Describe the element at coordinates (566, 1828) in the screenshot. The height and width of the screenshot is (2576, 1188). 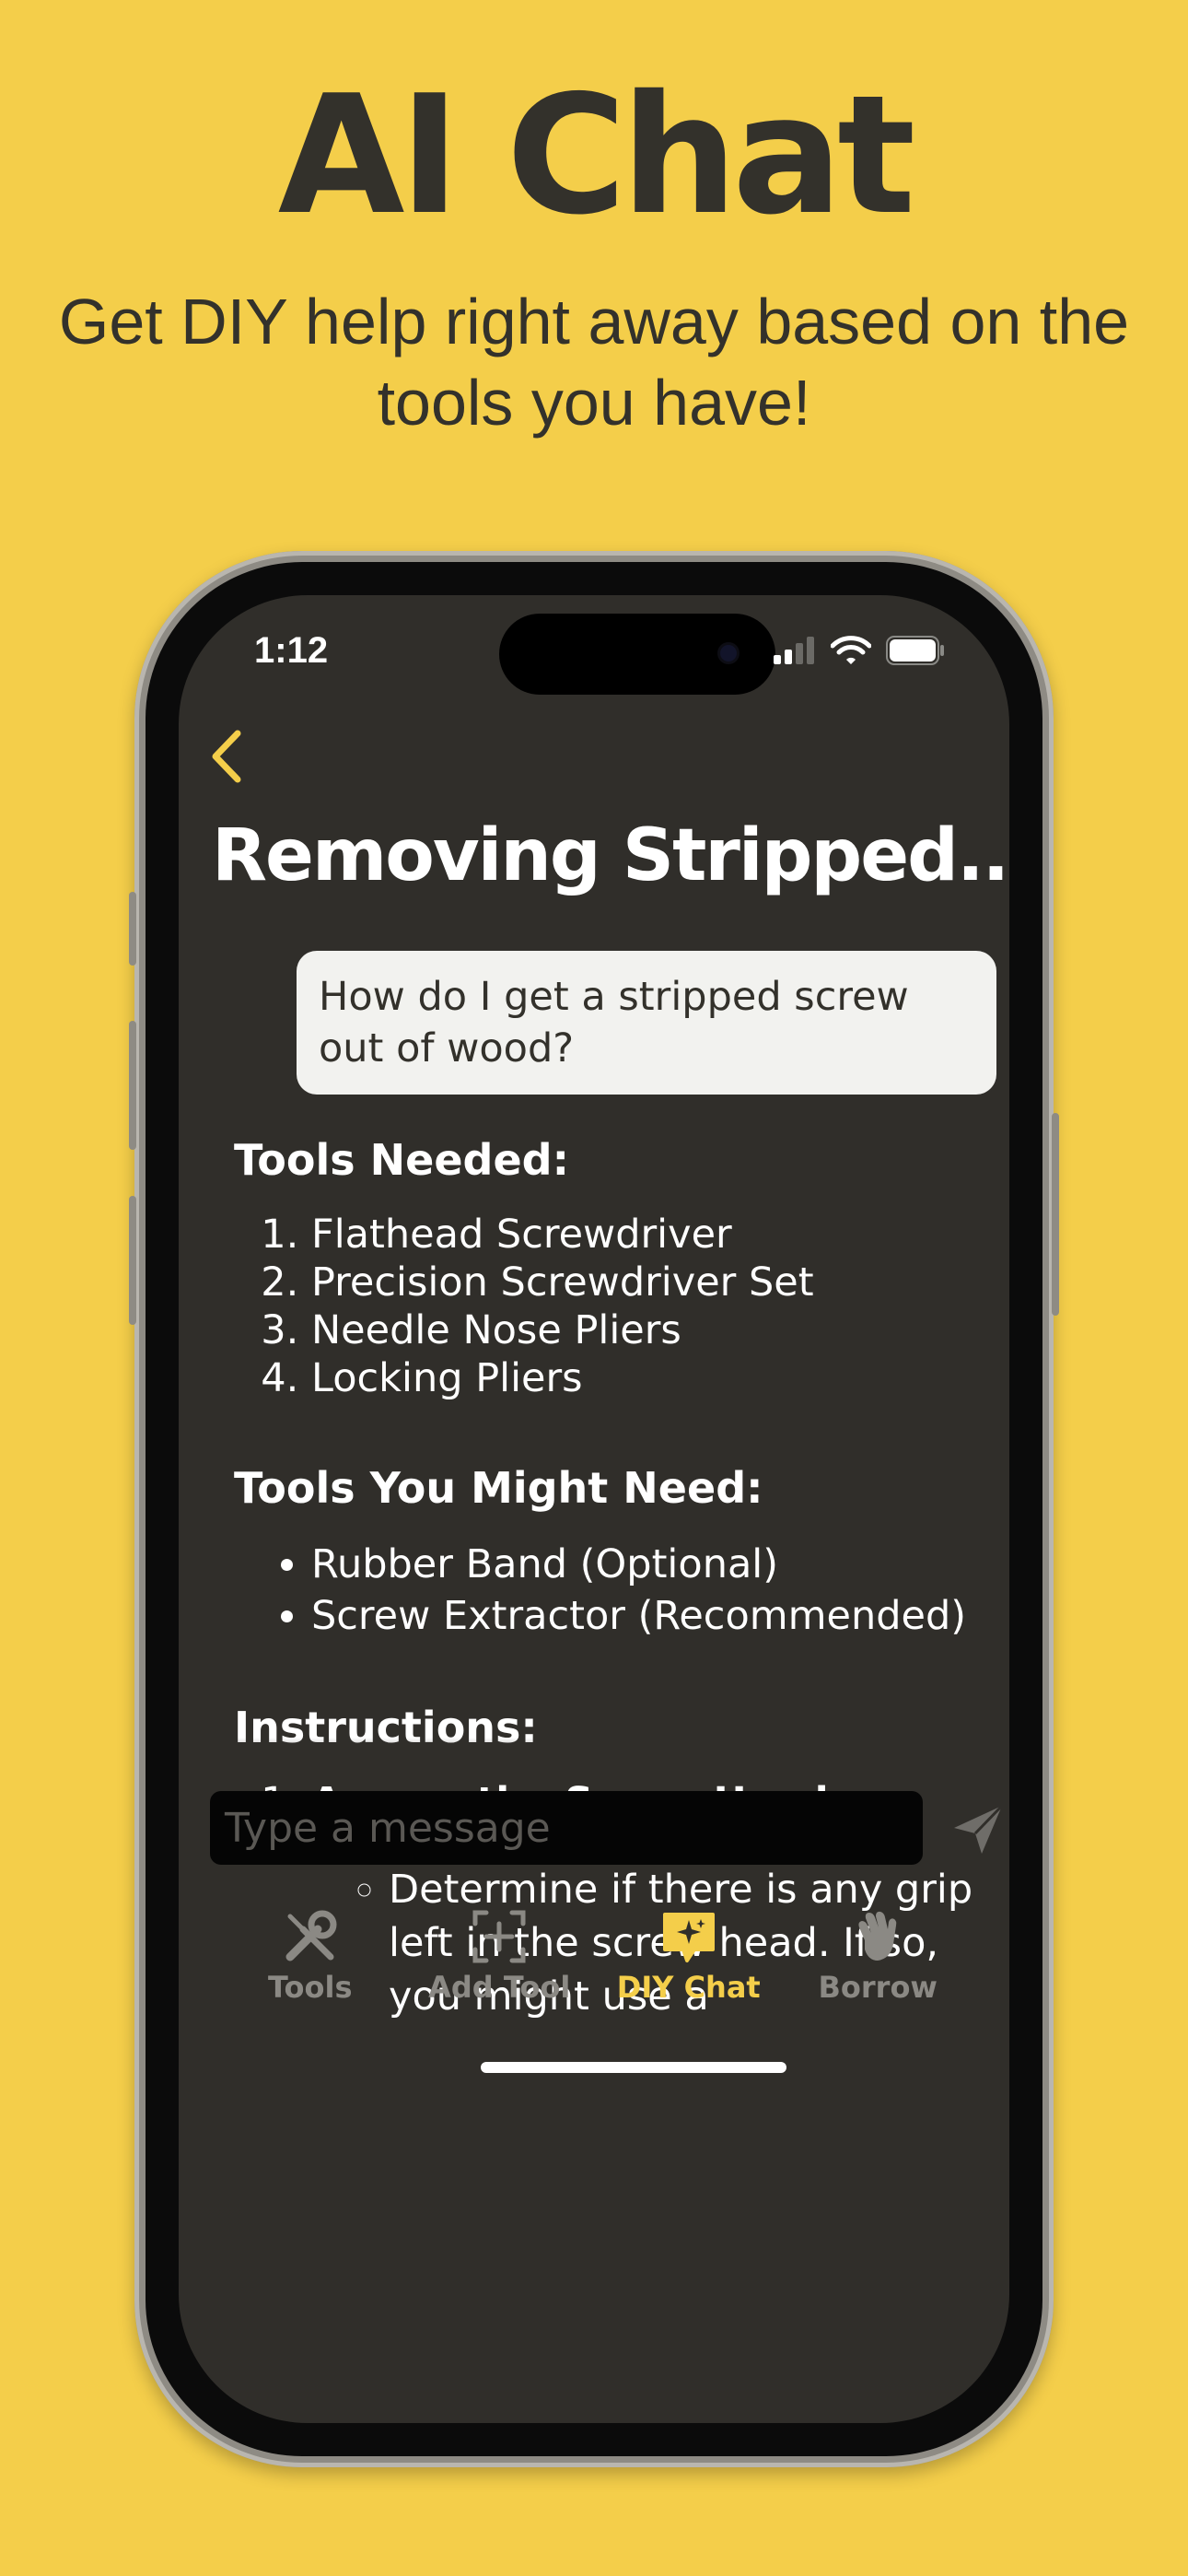
I see `message-input: Type a message` at that location.